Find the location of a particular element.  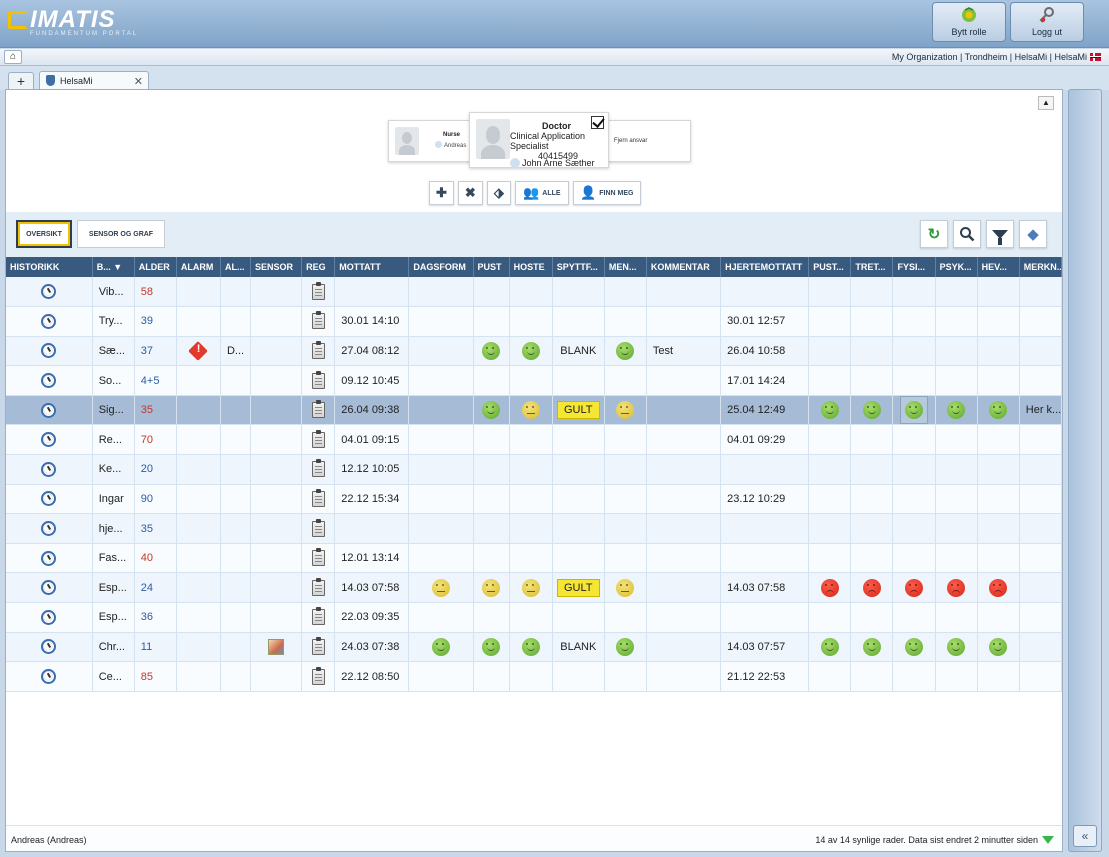

table-row: Try... 39 30.01 14:10 30.01 12:57 is located at coordinates (534, 321).